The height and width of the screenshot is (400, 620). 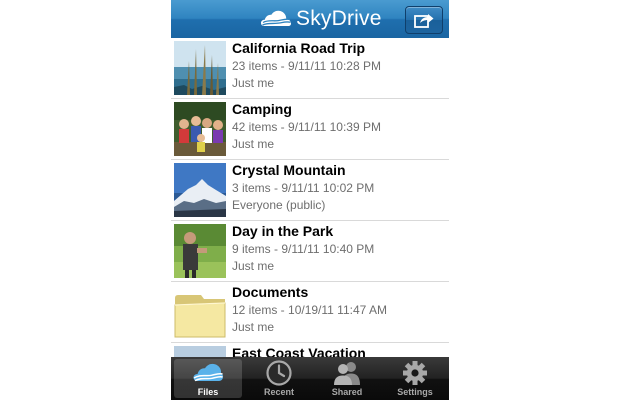 I want to click on people-icon, so click(x=347, y=373).